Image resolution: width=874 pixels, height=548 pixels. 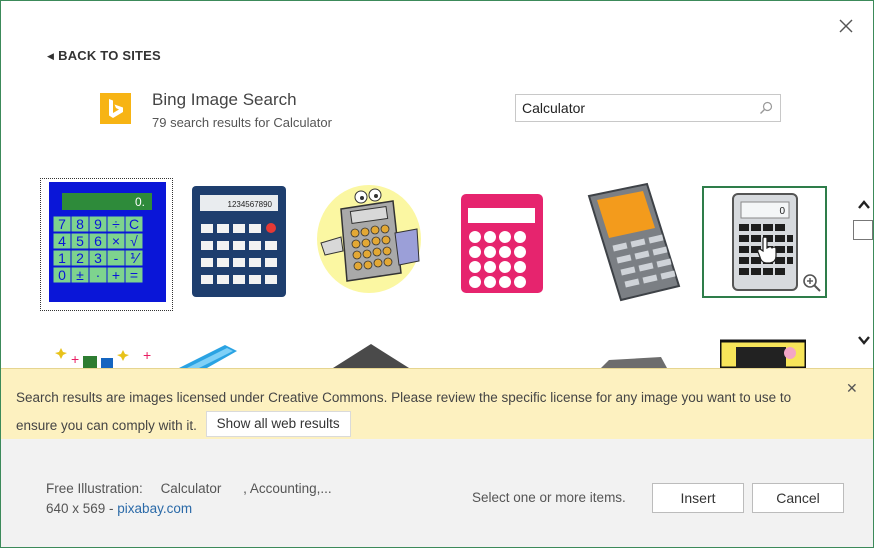 I want to click on thumbnail-row2-1: + +, so click(x=104, y=356).